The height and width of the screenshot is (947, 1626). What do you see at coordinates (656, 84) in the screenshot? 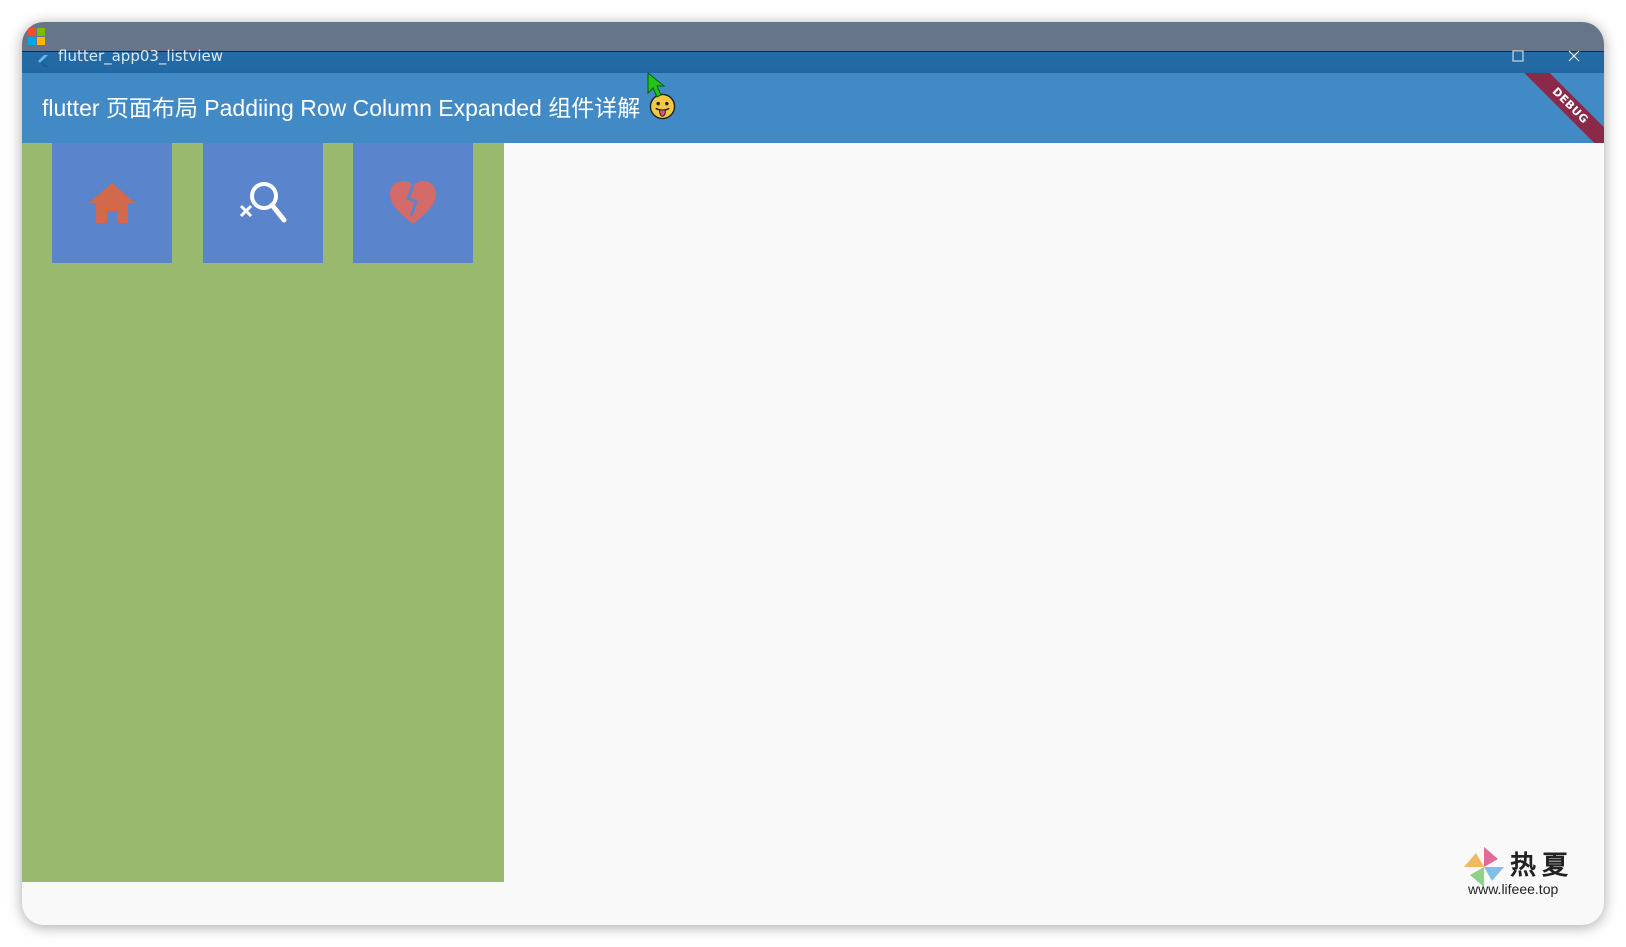
I see `mouse-cursor-icon` at bounding box center [656, 84].